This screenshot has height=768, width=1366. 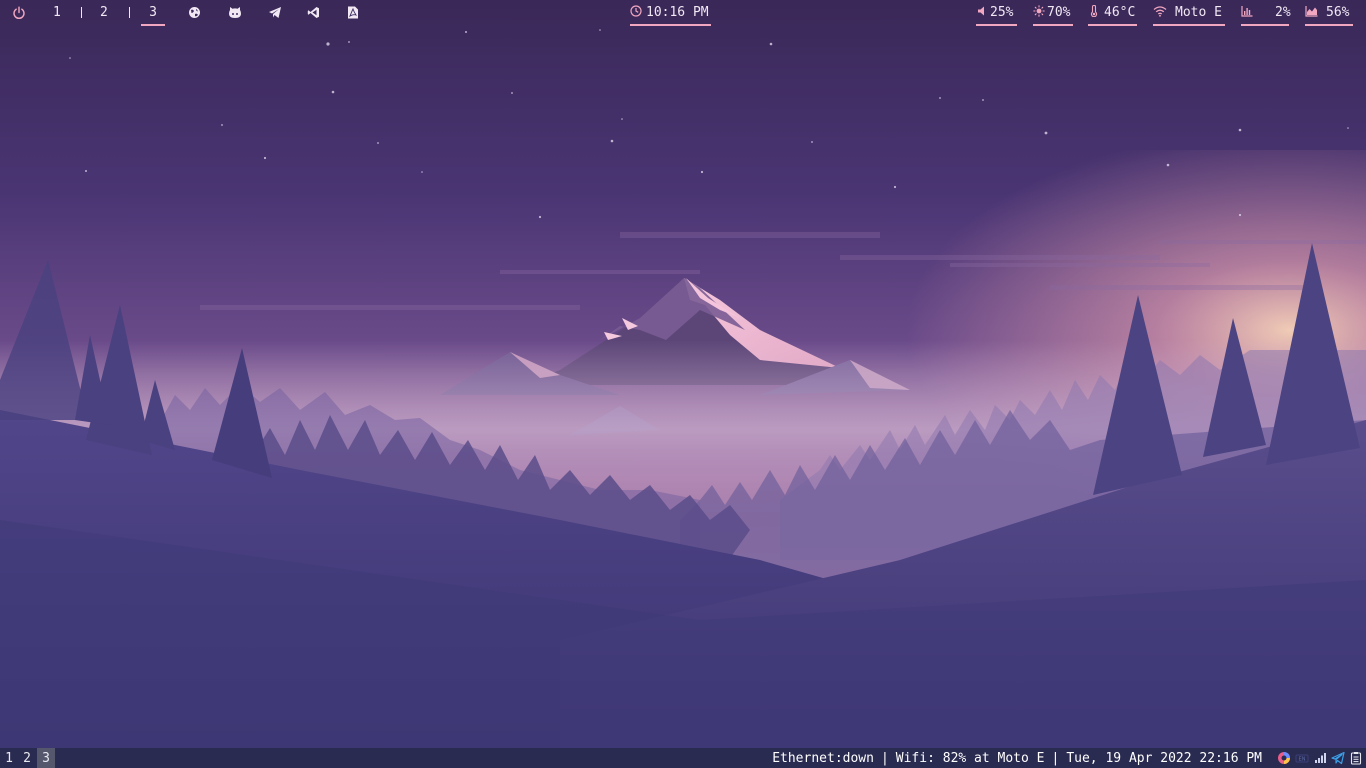 What do you see at coordinates (354, 13) in the screenshot?
I see `pdf-icon` at bounding box center [354, 13].